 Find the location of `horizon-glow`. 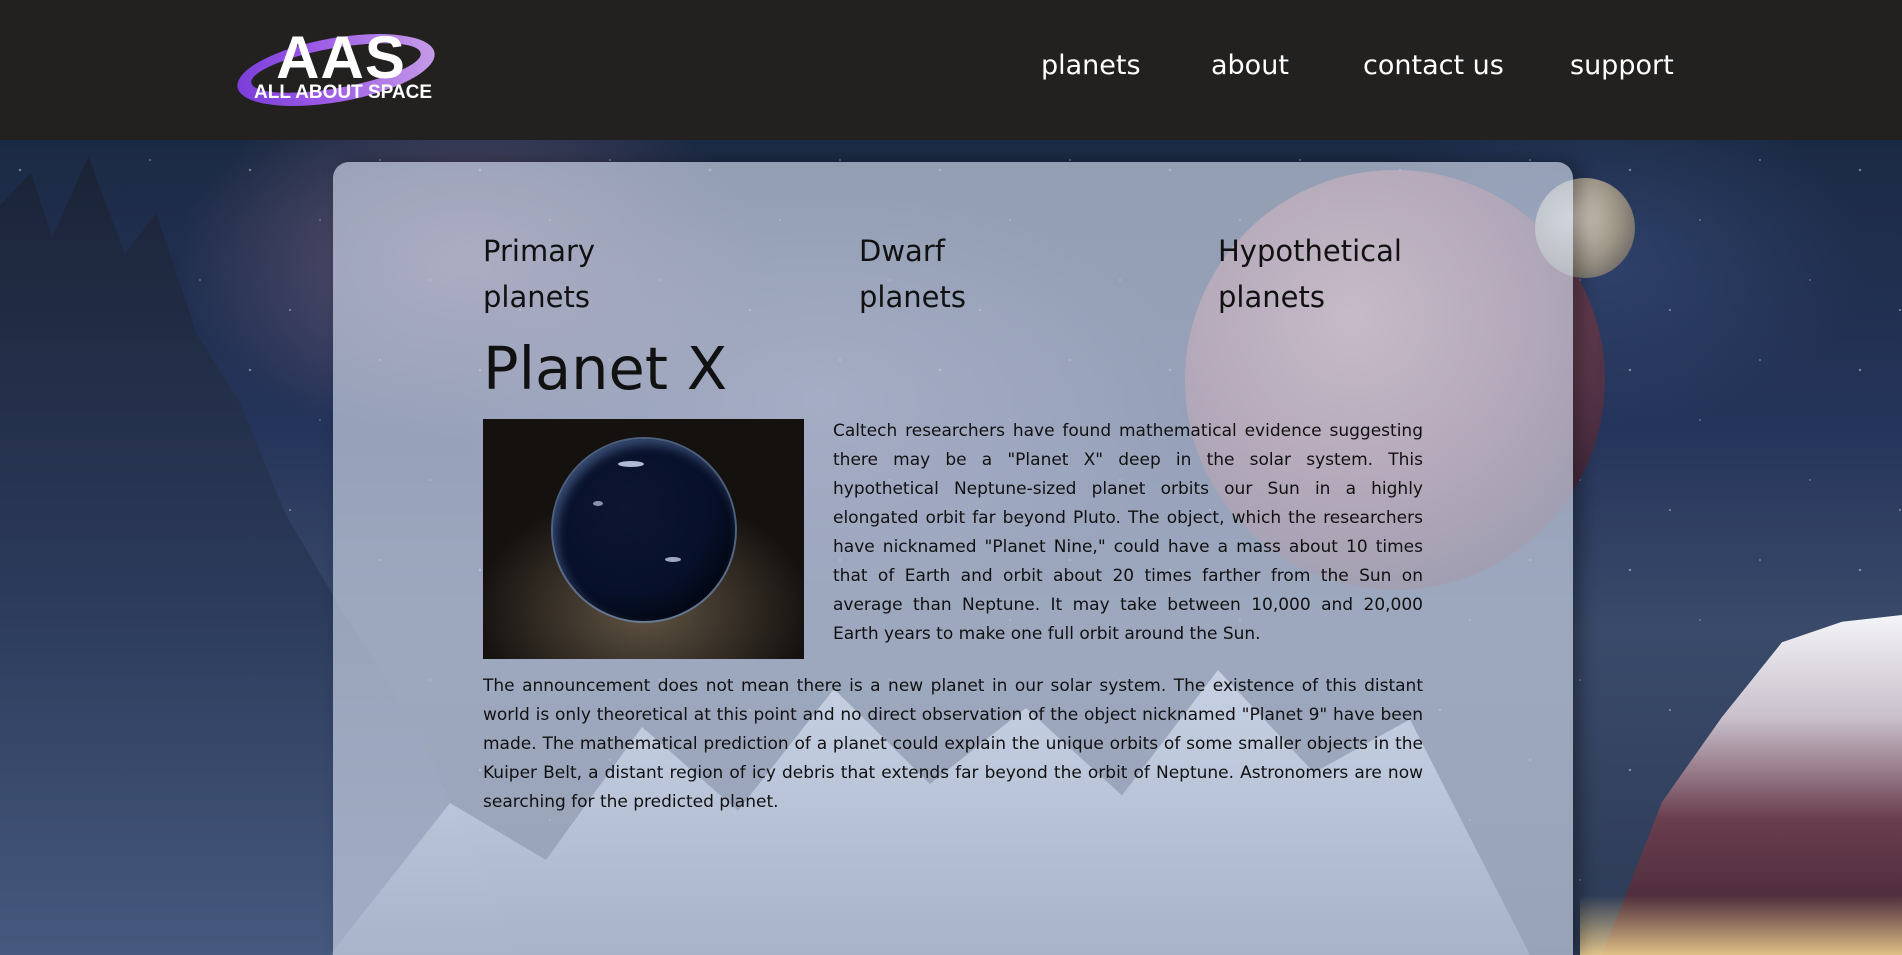

horizon-glow is located at coordinates (1741, 925).